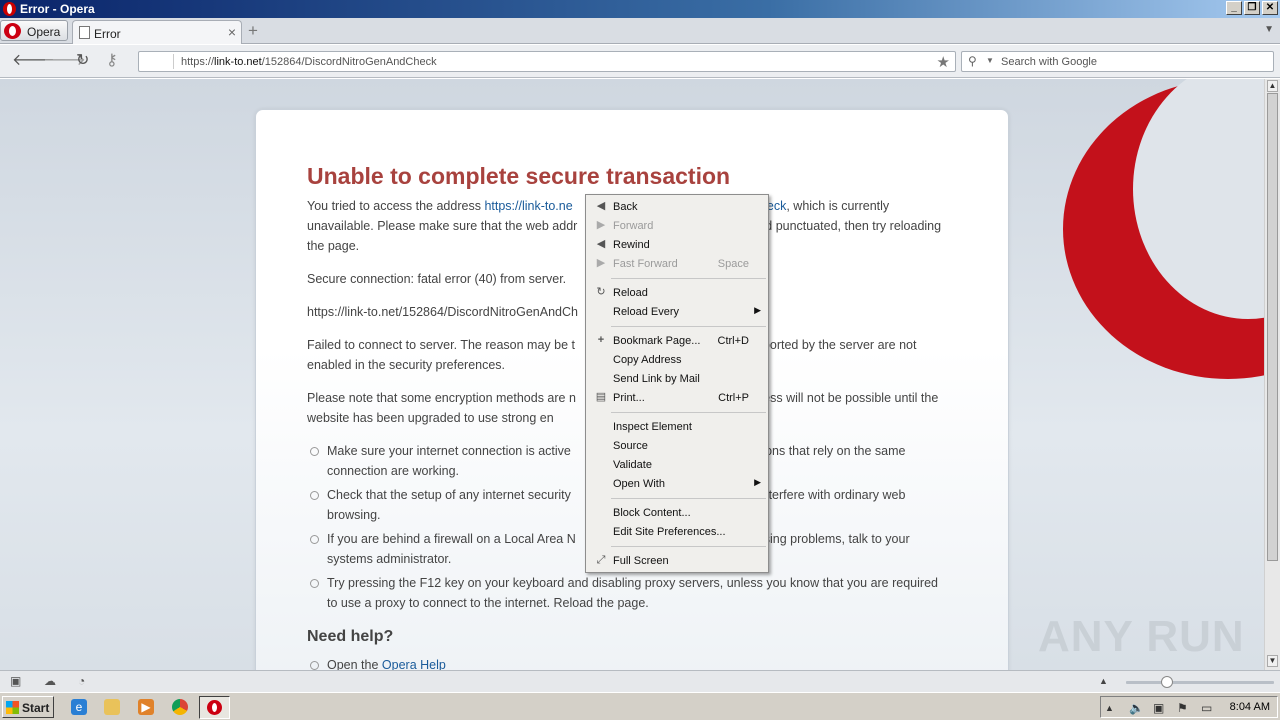  I want to click on tab-list-chevron-icon: ▼, so click(1269, 29).